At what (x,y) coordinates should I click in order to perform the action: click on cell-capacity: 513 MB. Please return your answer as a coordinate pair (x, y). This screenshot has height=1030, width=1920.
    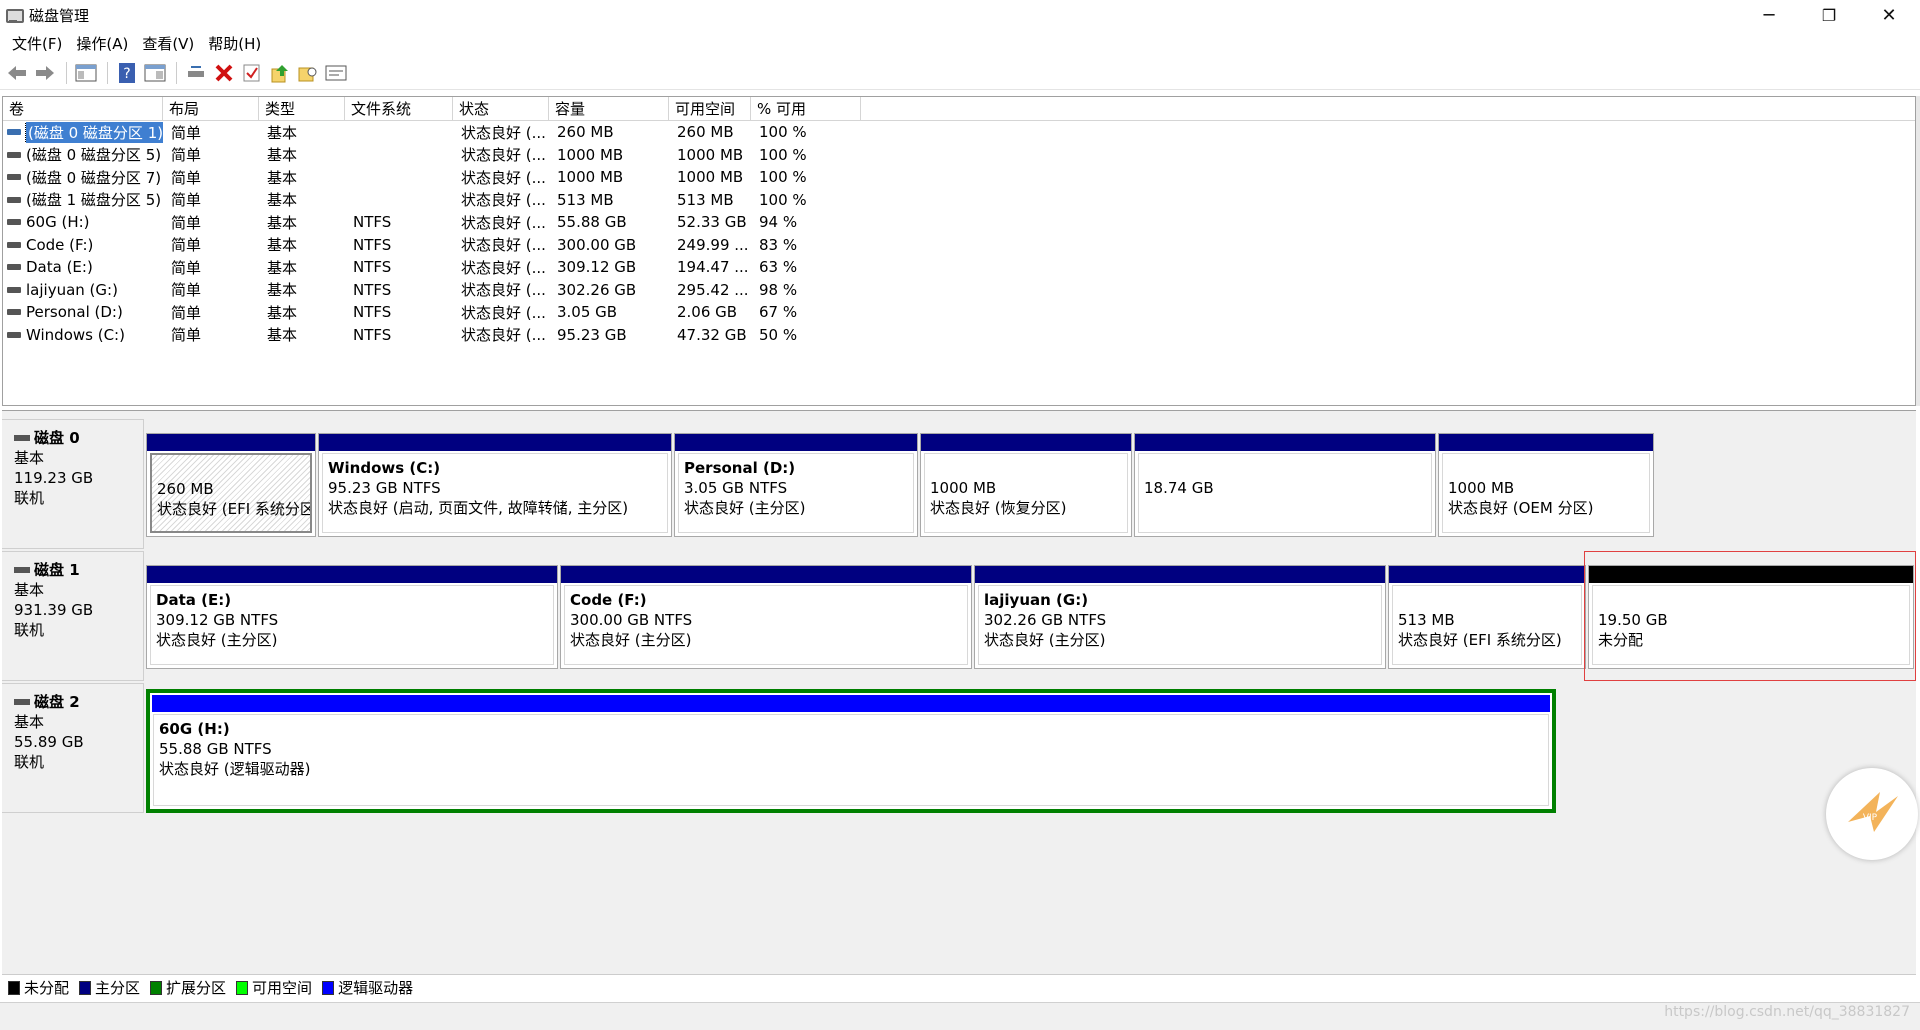
    Looking at the image, I should click on (585, 199).